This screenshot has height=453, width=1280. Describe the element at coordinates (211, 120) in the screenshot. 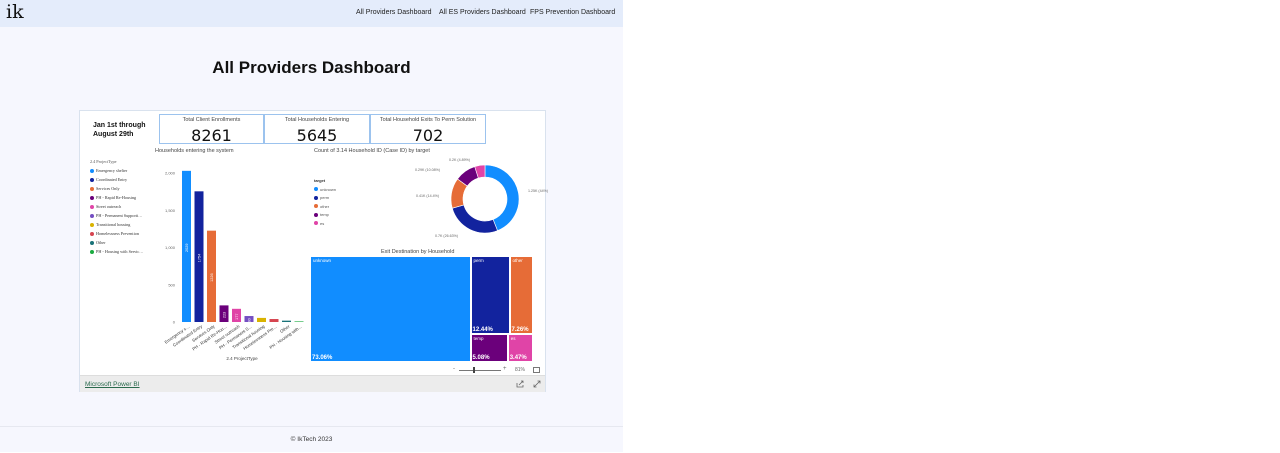

I see `kpi-label: Total Client Enrollments` at that location.